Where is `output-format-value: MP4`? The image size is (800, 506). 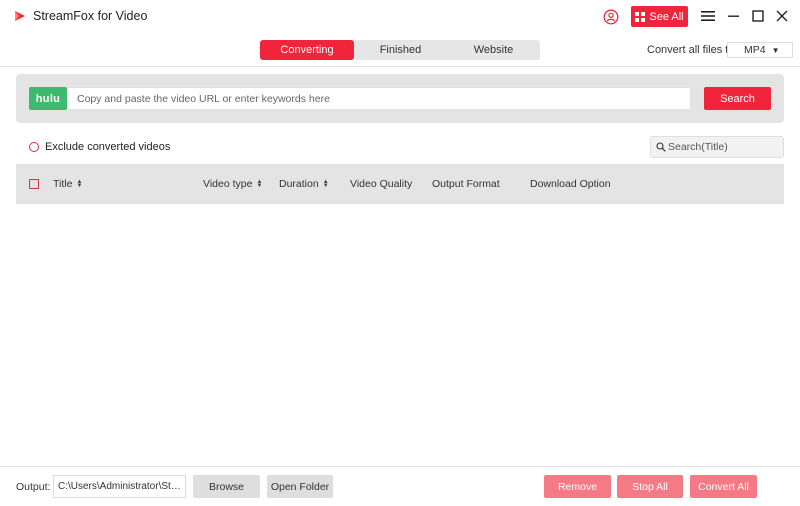
output-format-value: MP4 is located at coordinates (755, 50).